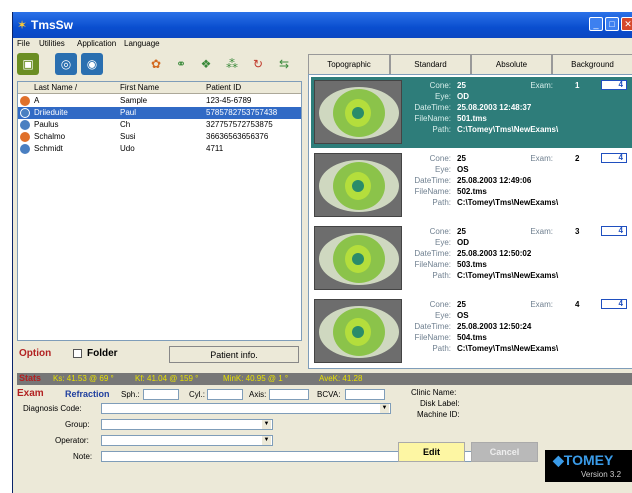  Describe the element at coordinates (23, 43) in the screenshot. I see `menu-file: File` at that location.